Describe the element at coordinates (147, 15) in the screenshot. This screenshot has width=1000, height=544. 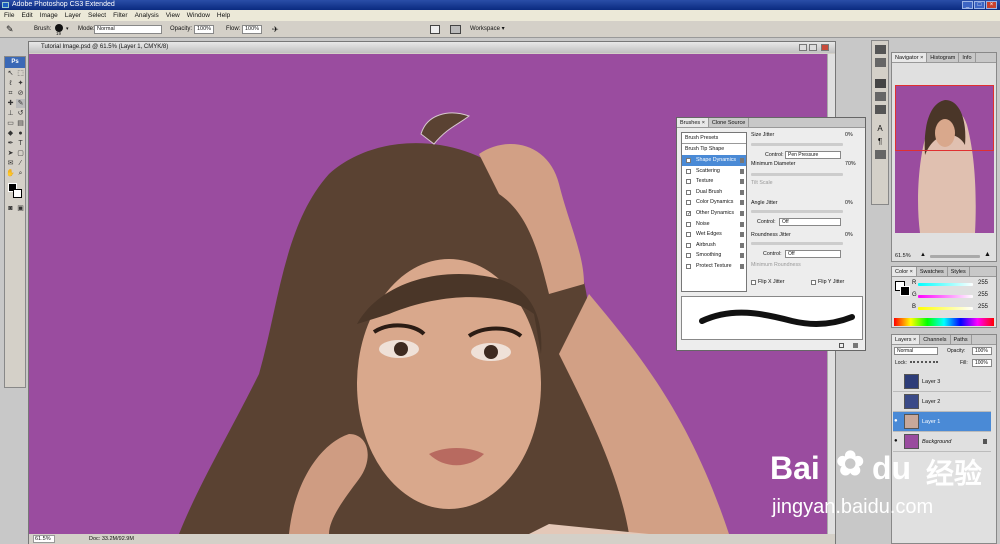
I see `menu-analysis: Analysis` at that location.